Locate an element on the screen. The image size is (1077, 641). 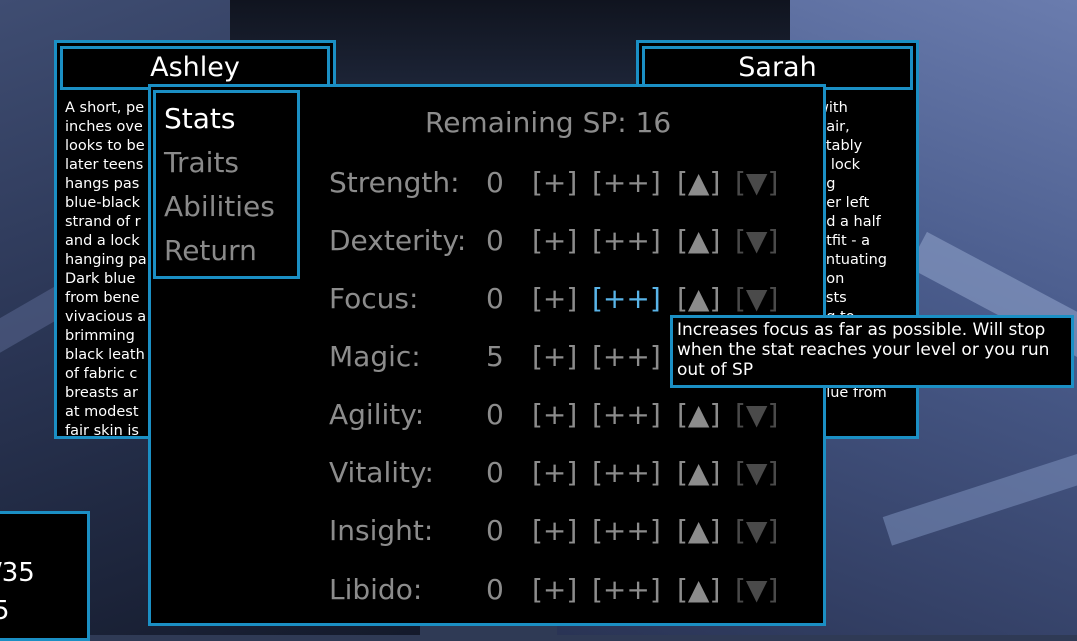
side-menu: Stats Traits Abilities Return is located at coordinates (226, 184).